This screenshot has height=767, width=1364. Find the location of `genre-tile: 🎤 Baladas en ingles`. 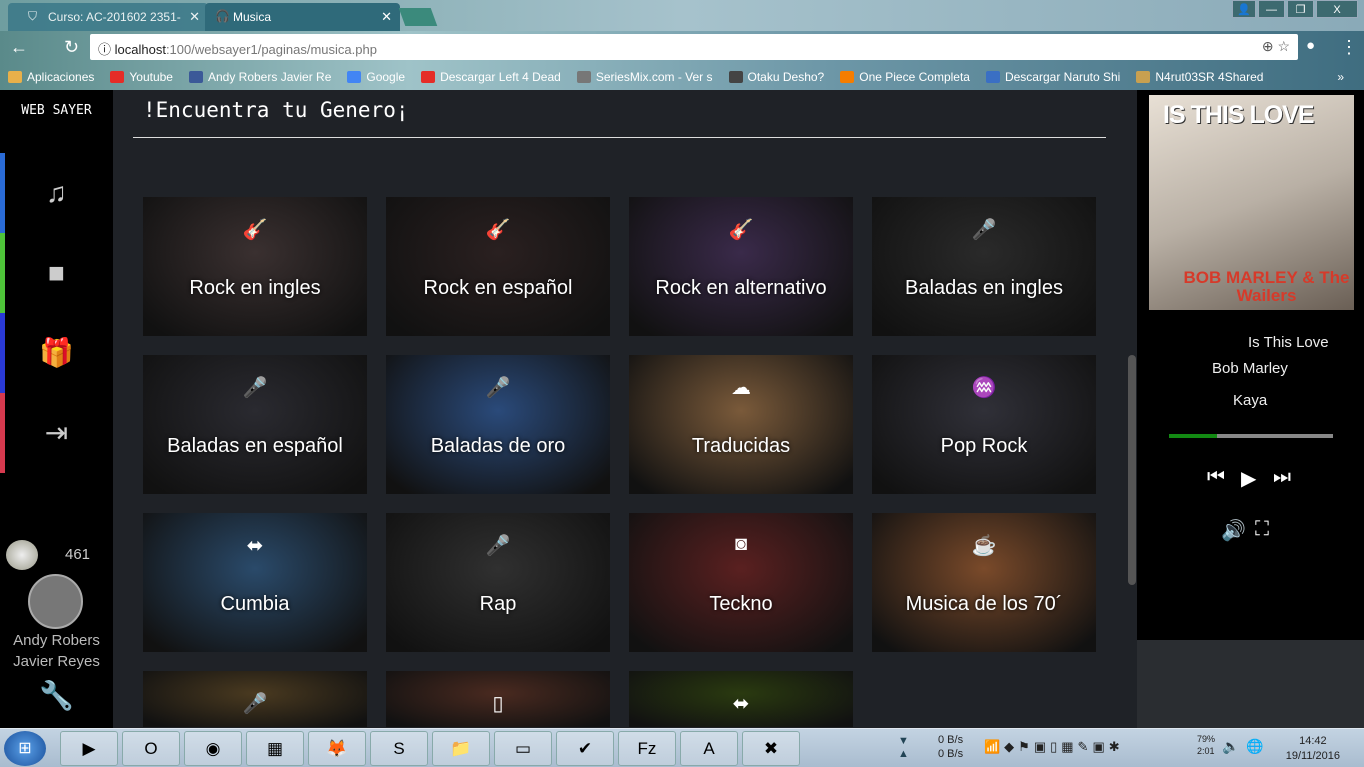

genre-tile: 🎤 Baladas en ingles is located at coordinates (984, 266).